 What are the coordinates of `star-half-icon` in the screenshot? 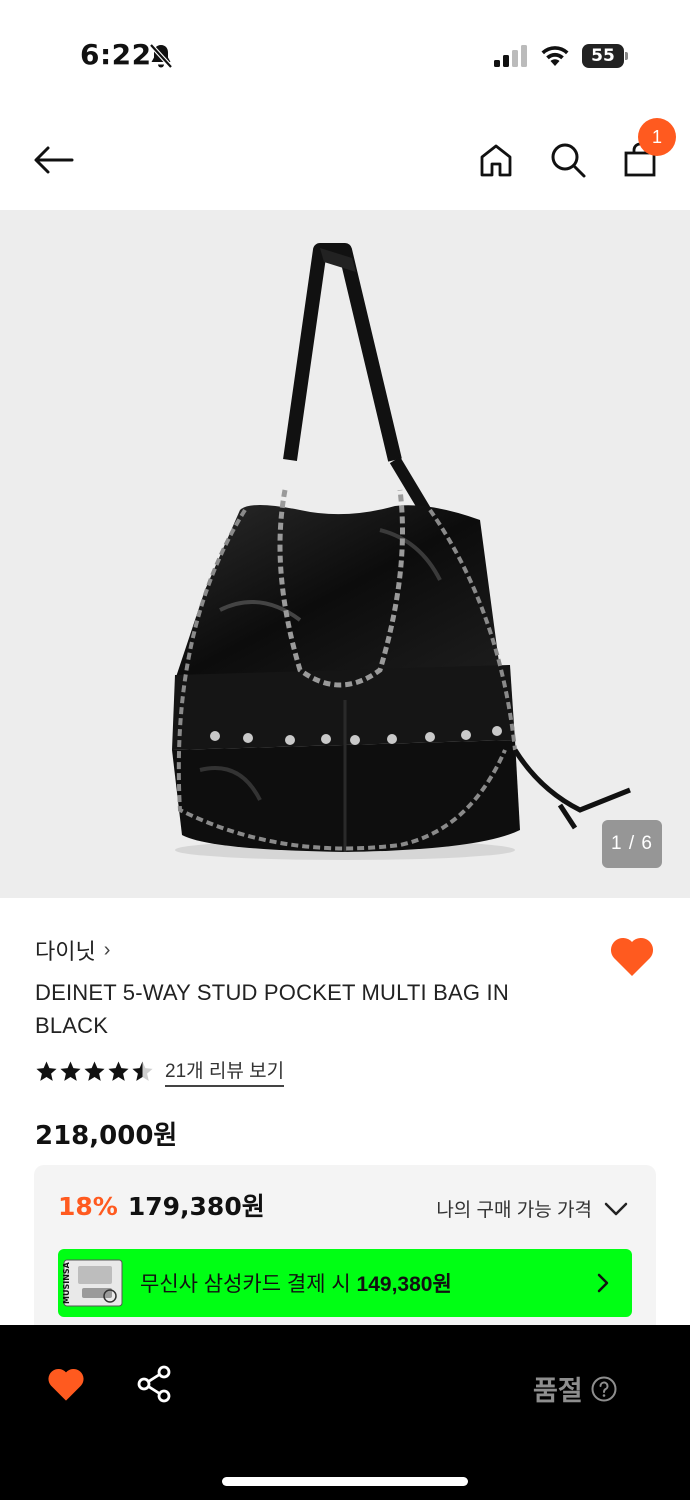 It's located at (142, 1070).